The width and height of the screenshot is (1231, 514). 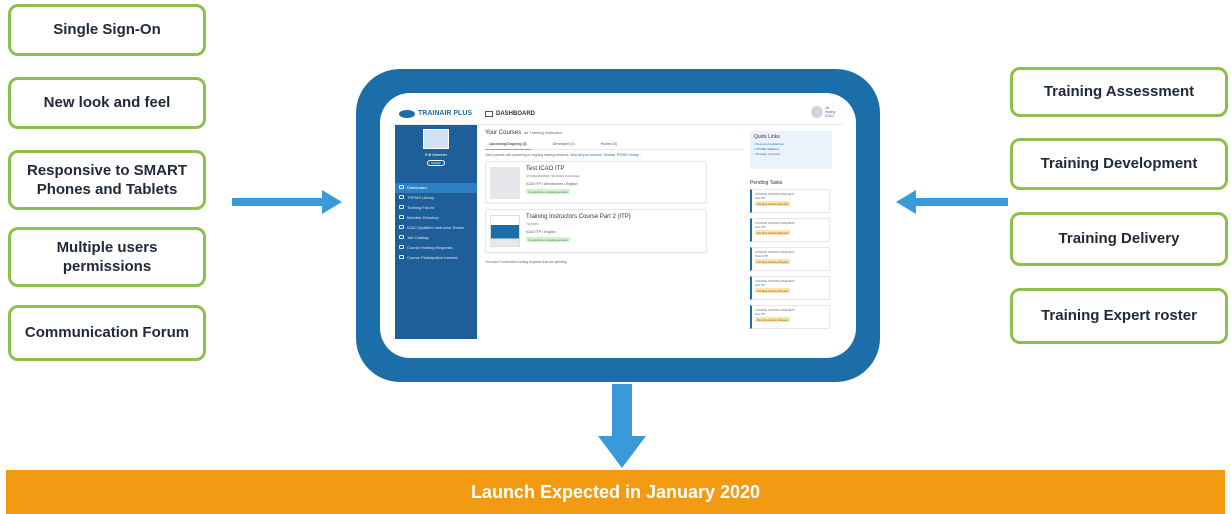 What do you see at coordinates (436, 208) in the screenshot?
I see `sidebar-item-training-forum: Training Forum` at bounding box center [436, 208].